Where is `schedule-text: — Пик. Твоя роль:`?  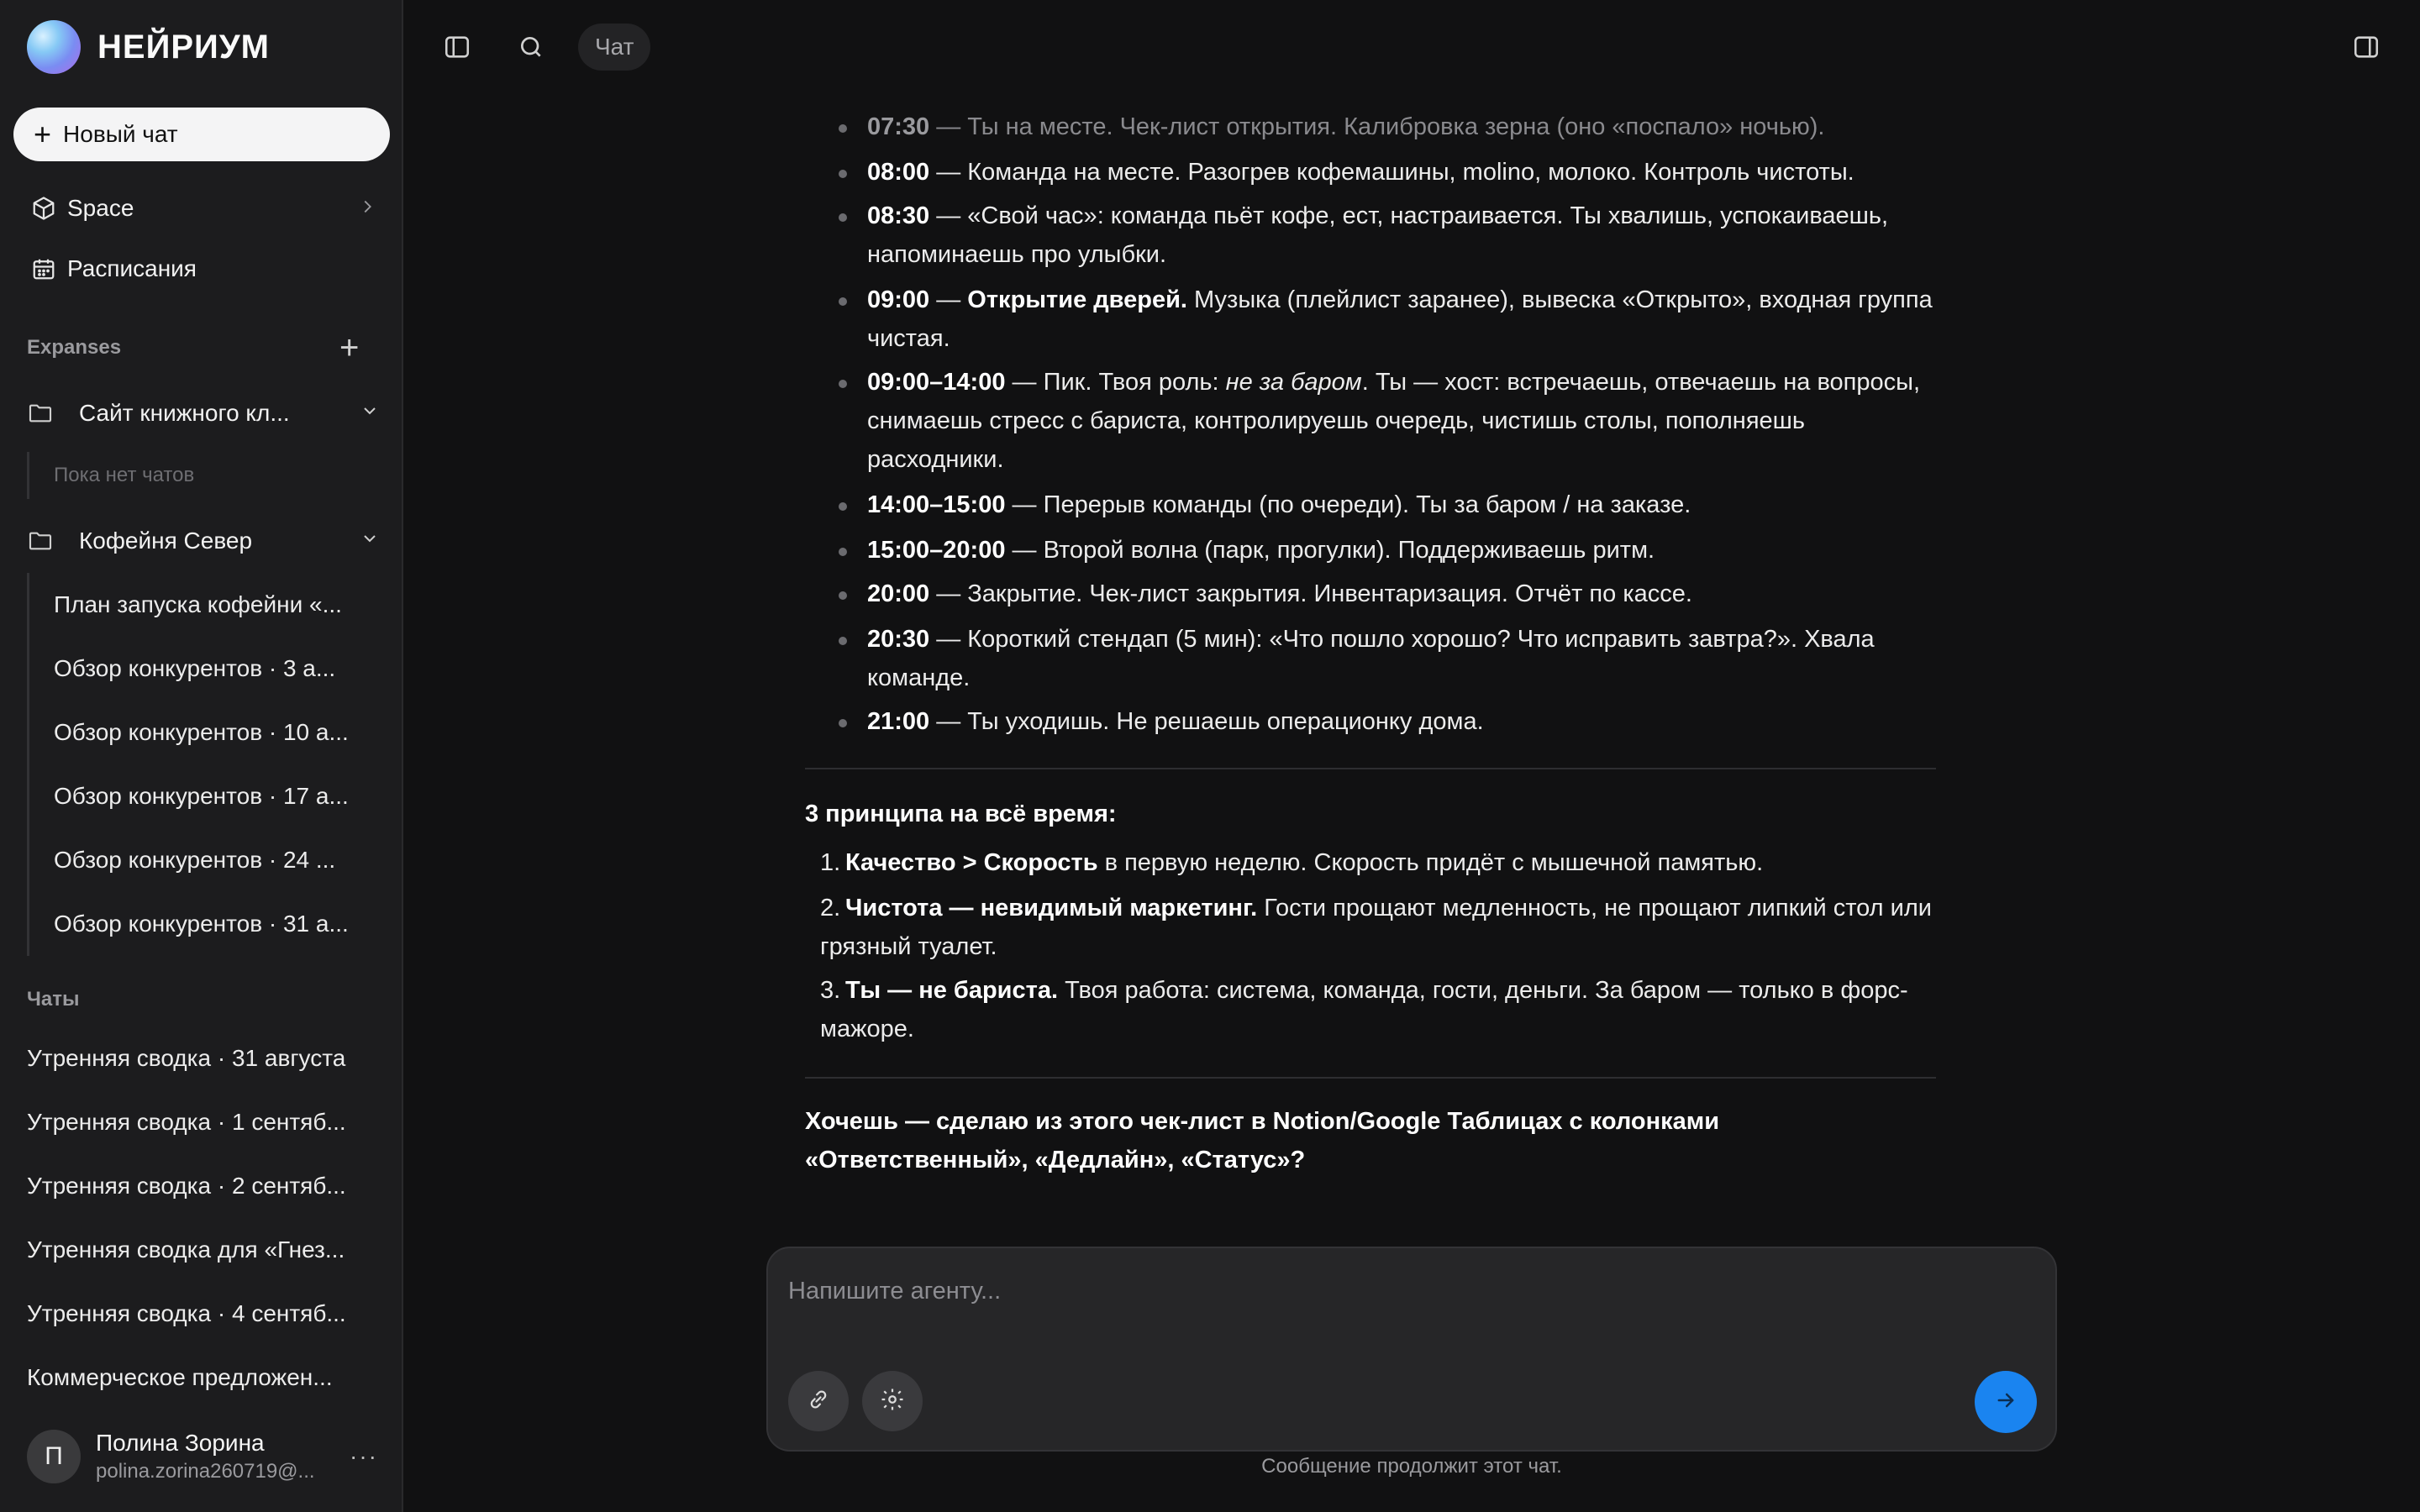
schedule-text: — Пик. Твоя роль: is located at coordinates (1115, 382).